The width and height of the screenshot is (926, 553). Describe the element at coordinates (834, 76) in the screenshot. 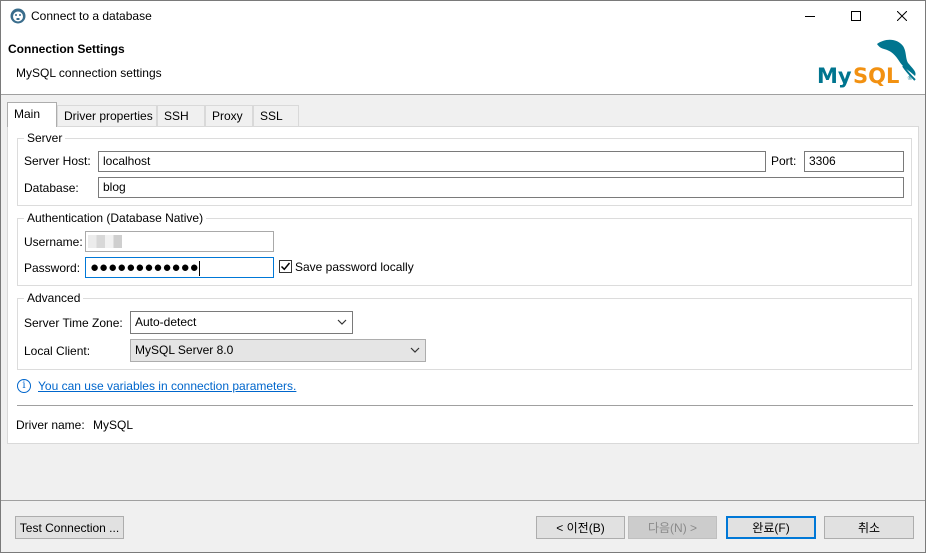

I see `svg-text: My` at that location.